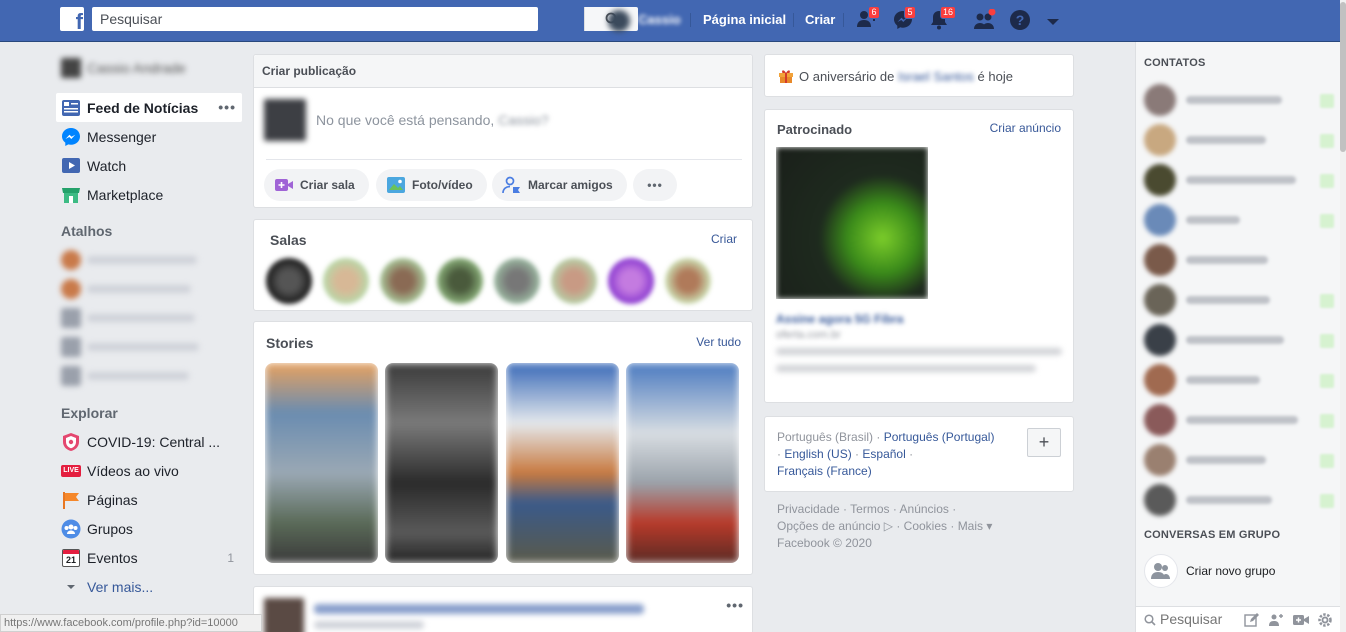 The height and width of the screenshot is (632, 1346). I want to click on nav-item-watch: Watch, so click(149, 165).